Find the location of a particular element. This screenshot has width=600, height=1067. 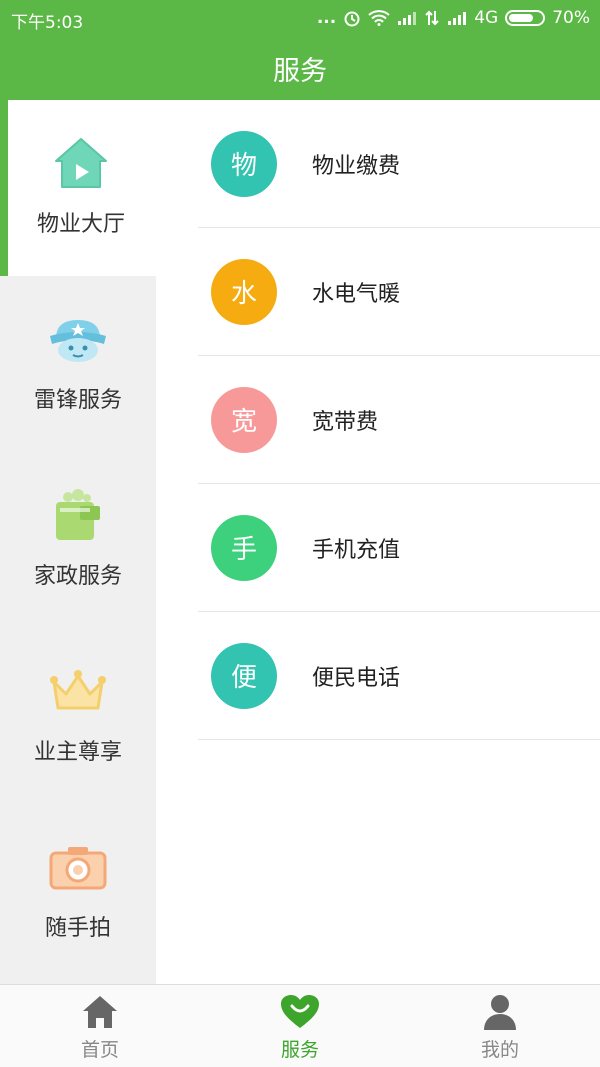

home-icon is located at coordinates (100, 1012).